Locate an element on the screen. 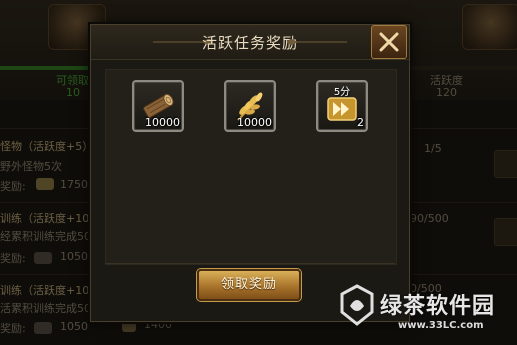 This screenshot has height=345, width=517. watermark-logo-icon is located at coordinates (357, 305).